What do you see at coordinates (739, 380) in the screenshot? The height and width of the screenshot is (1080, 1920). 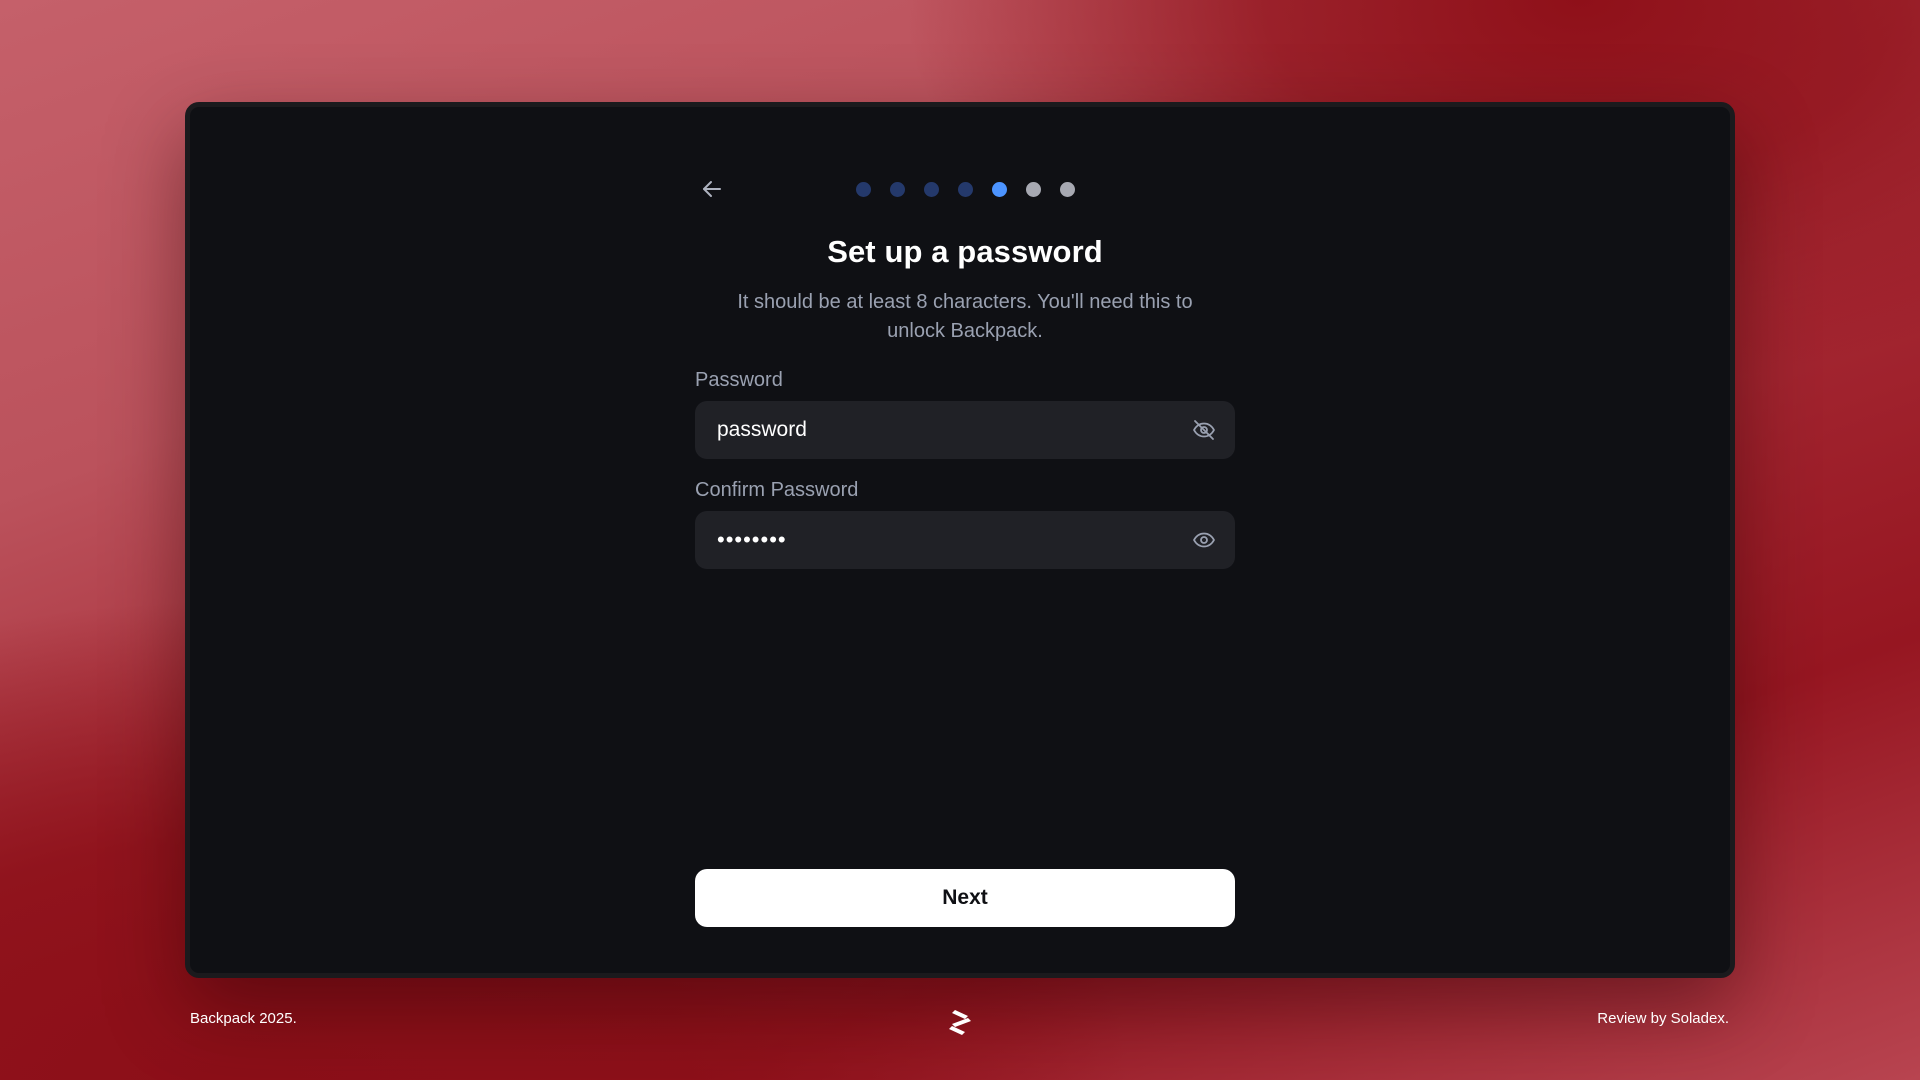 I see `password-label: Password` at bounding box center [739, 380].